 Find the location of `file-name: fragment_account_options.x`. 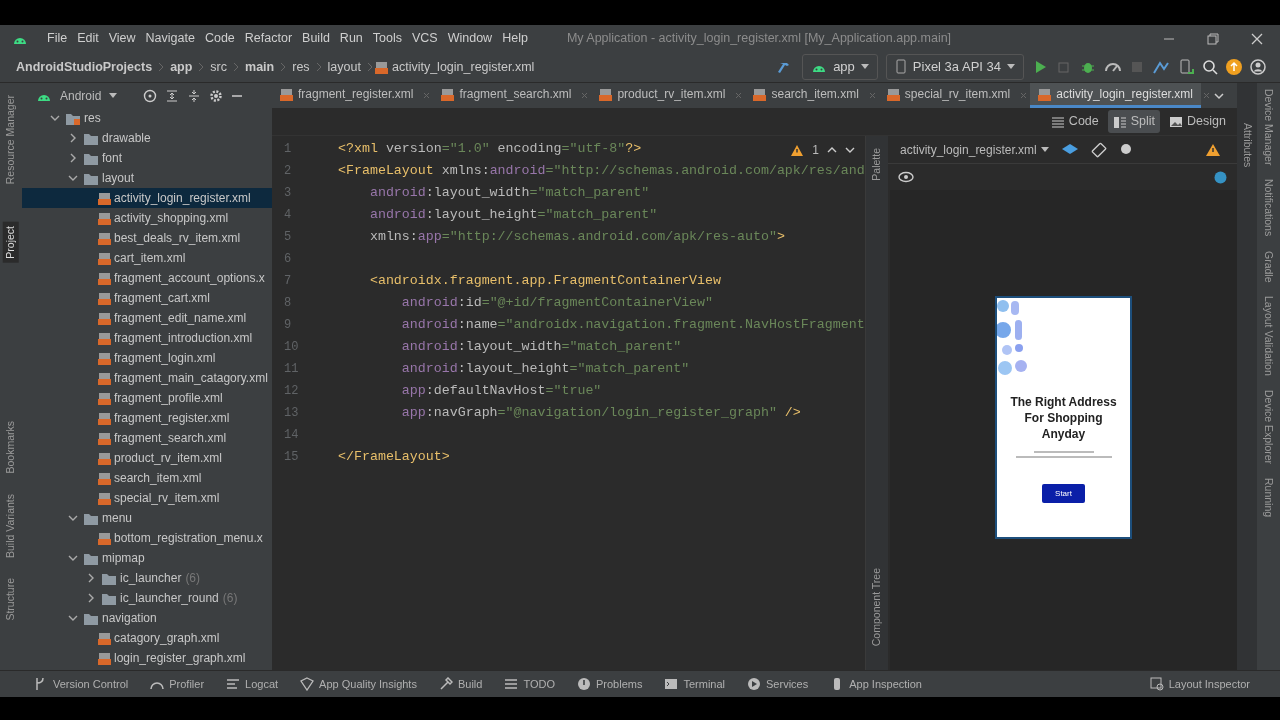

file-name: fragment_account_options.x is located at coordinates (189, 278).